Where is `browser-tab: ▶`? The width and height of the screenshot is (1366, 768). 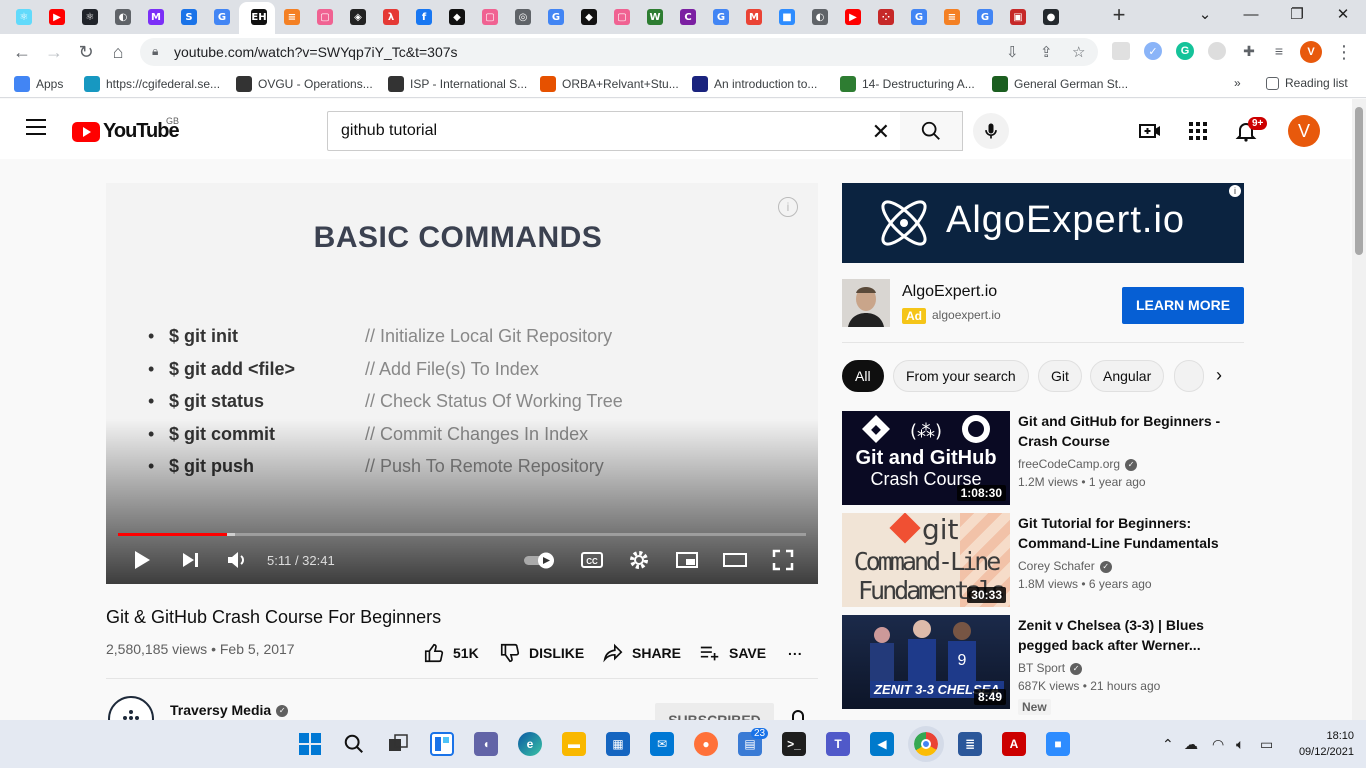
browser-tab: ▶ is located at coordinates (57, 17).